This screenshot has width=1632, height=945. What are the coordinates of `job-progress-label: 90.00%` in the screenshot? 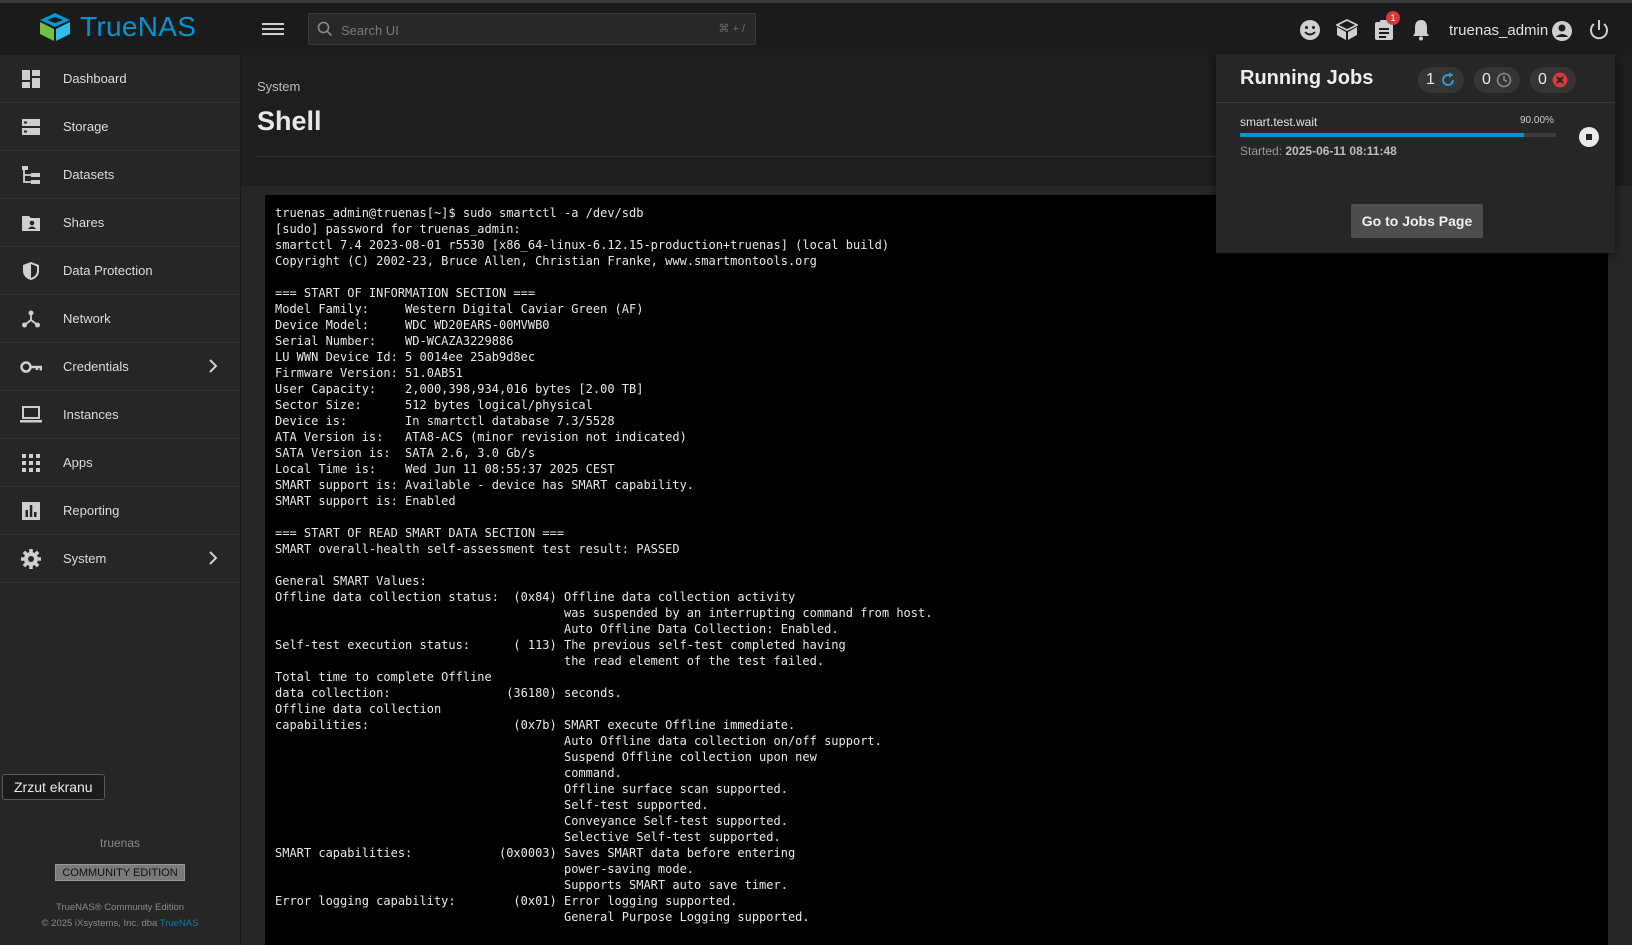 It's located at (1537, 120).